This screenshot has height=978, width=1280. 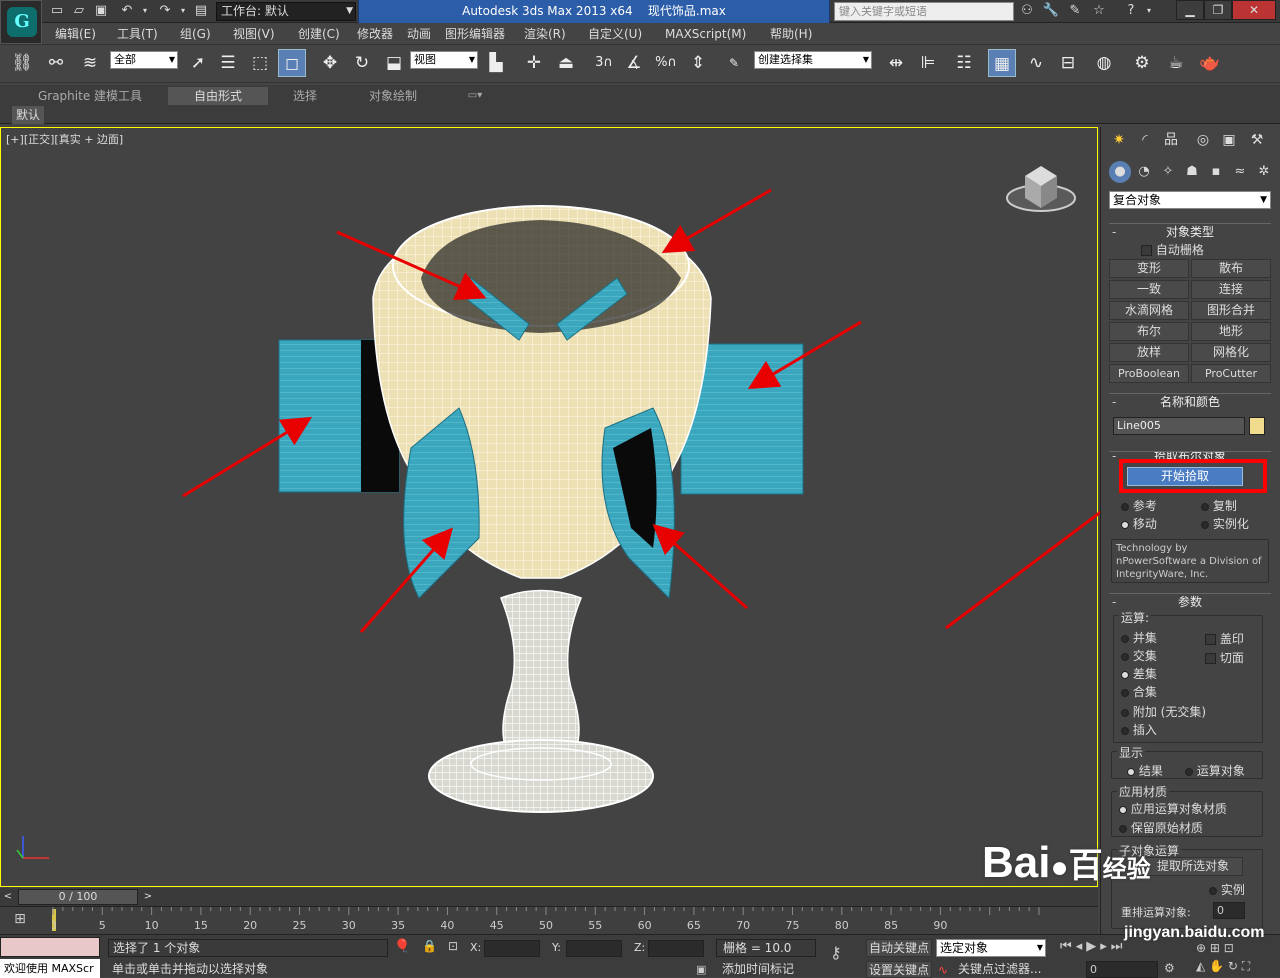 I want to click on selection-filter-dropdown: 全部 ▼, so click(x=144, y=60).